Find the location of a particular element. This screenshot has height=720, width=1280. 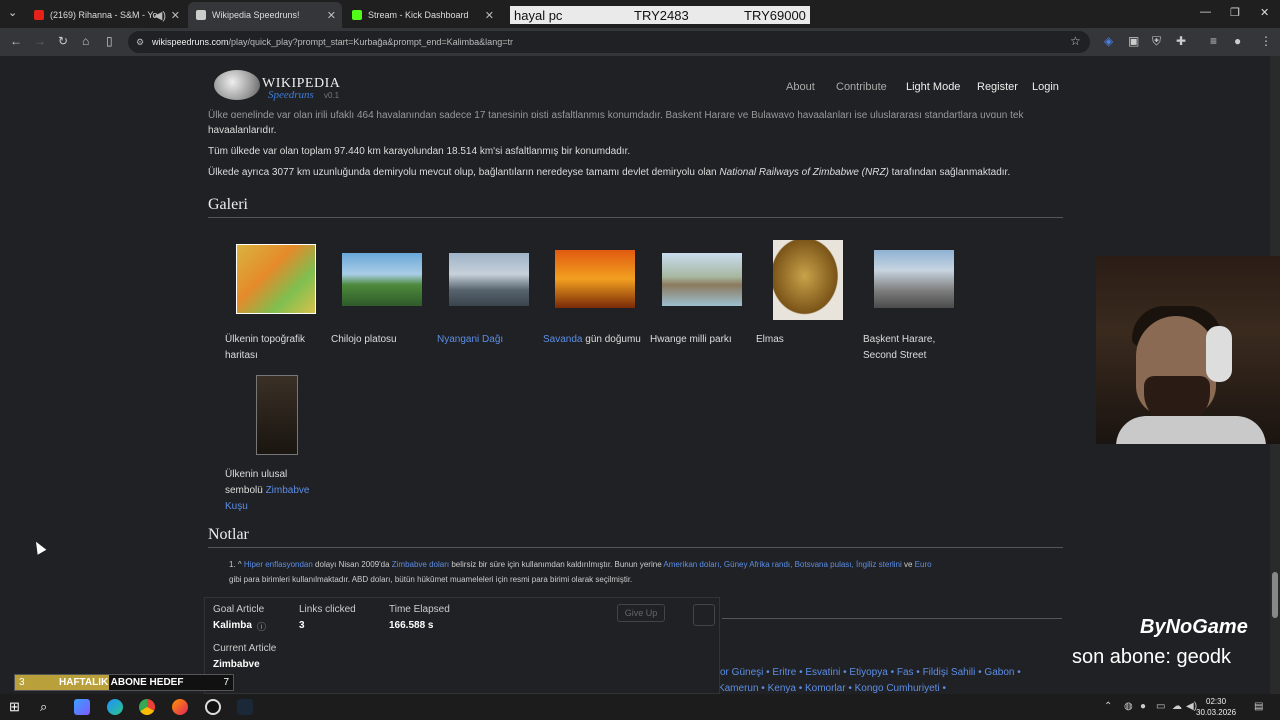

note-link: Euro is located at coordinates (923, 564).